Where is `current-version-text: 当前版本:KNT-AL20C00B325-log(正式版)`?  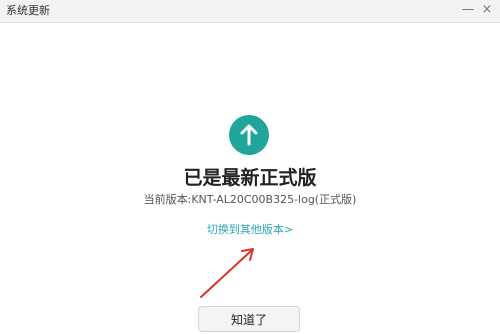
current-version-text: 当前版本:KNT-AL20C00B325-log(正式版) is located at coordinates (250, 199).